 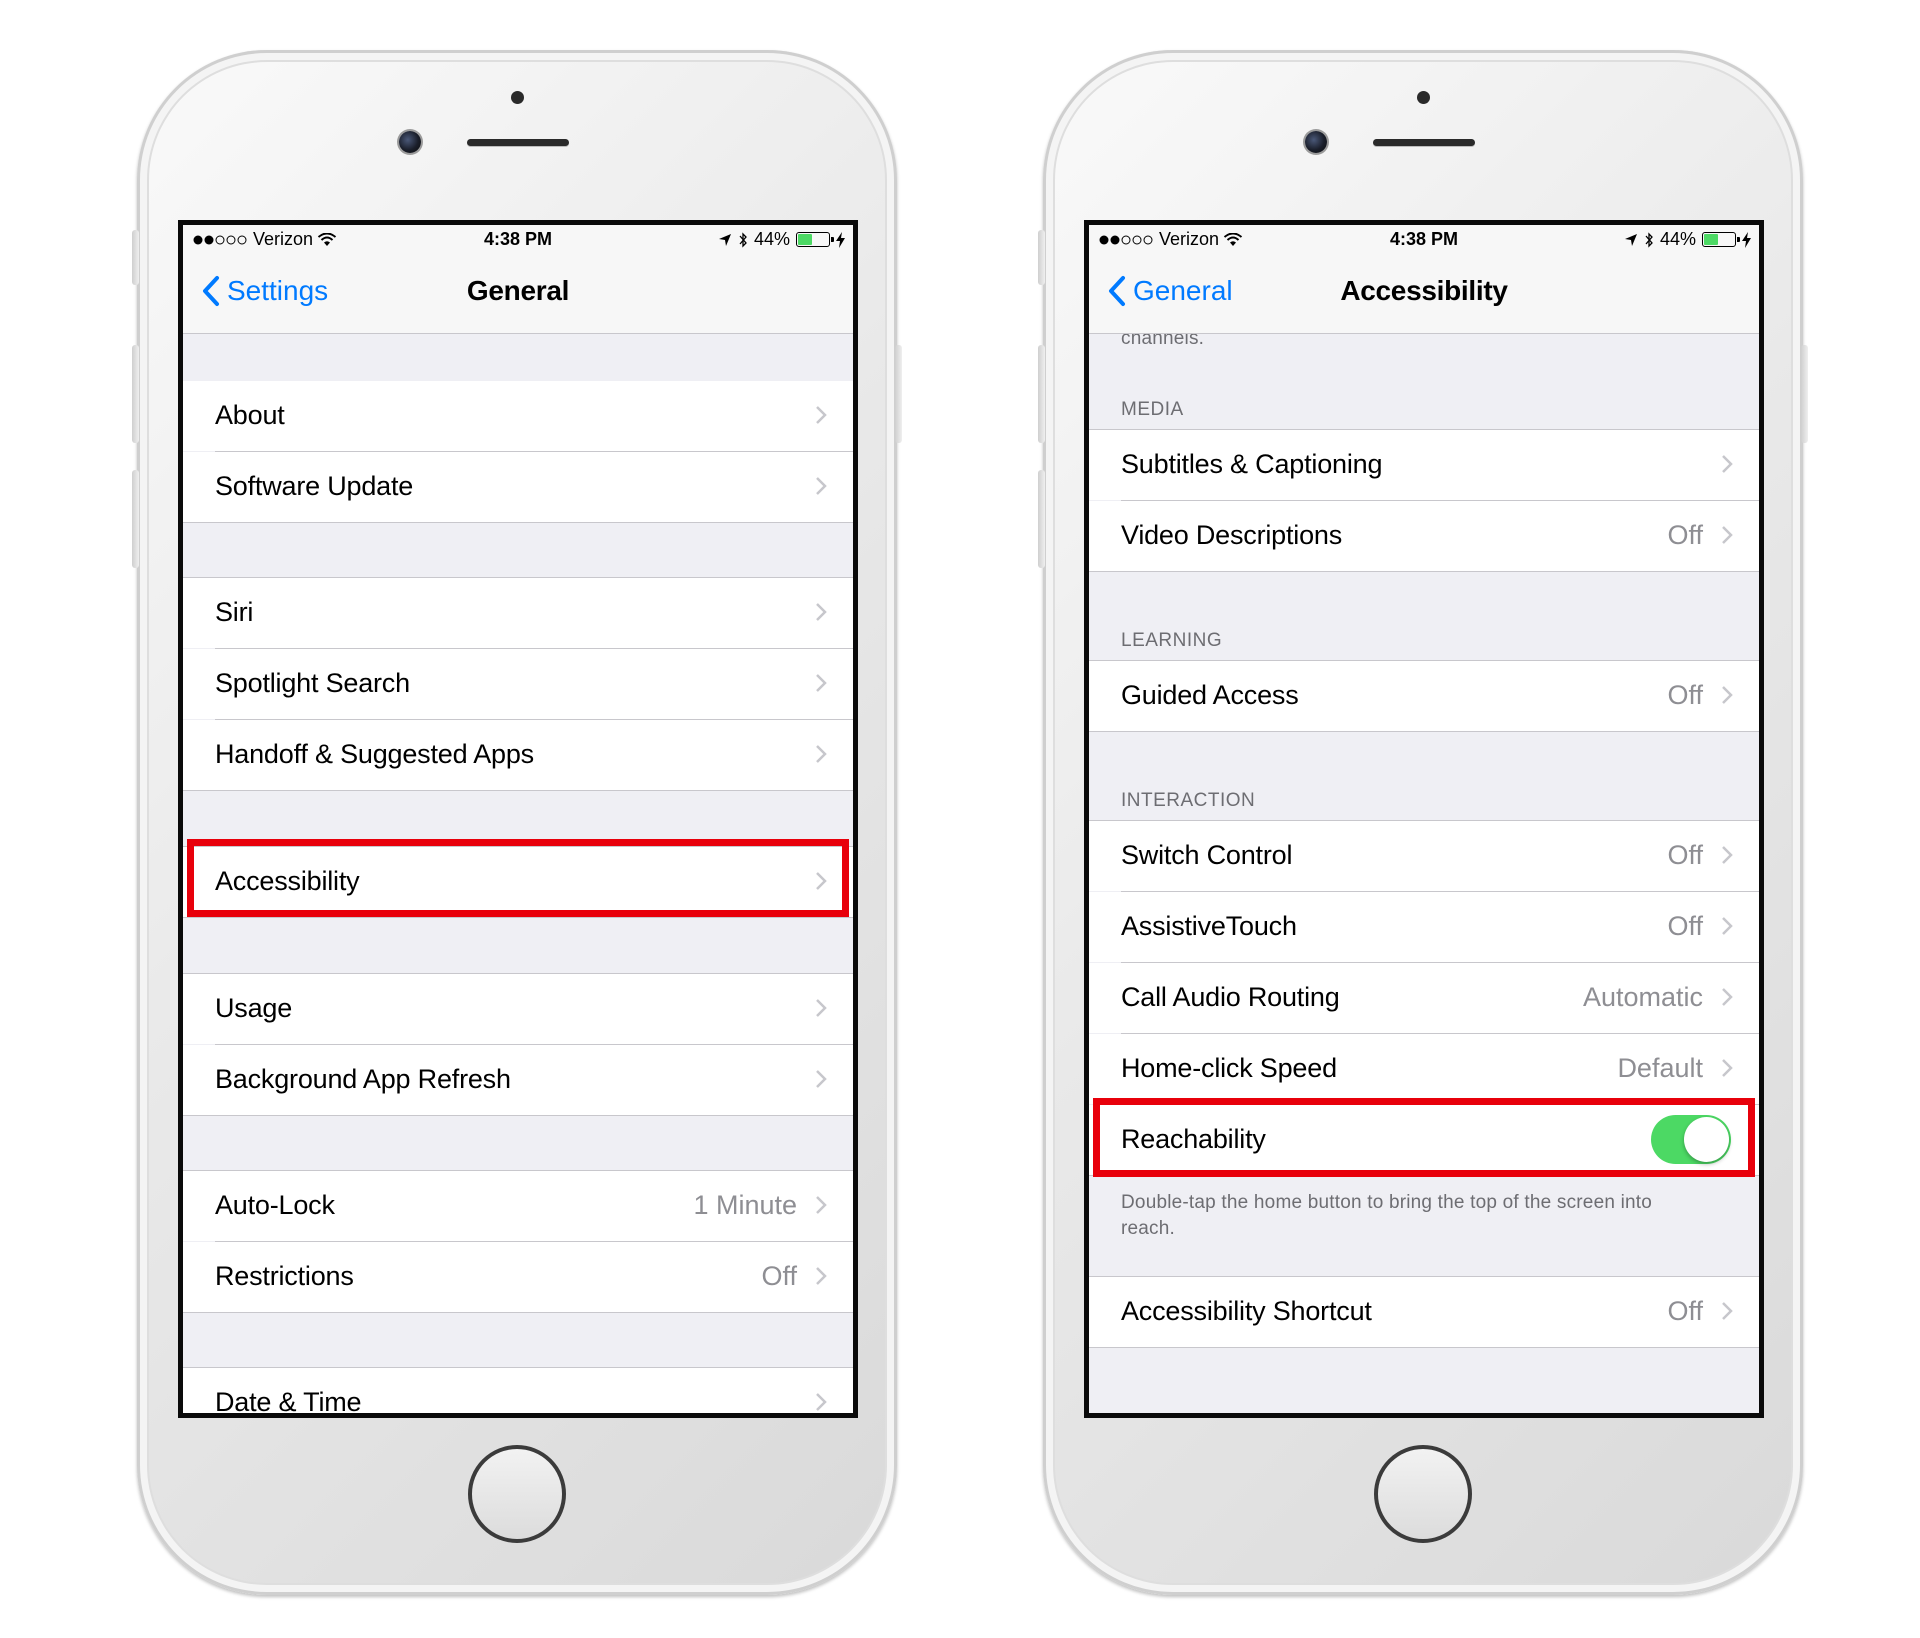 What do you see at coordinates (1424, 1312) in the screenshot?
I see `settings-row-accessibility-shortcut: Accessibility Shortcut Off` at bounding box center [1424, 1312].